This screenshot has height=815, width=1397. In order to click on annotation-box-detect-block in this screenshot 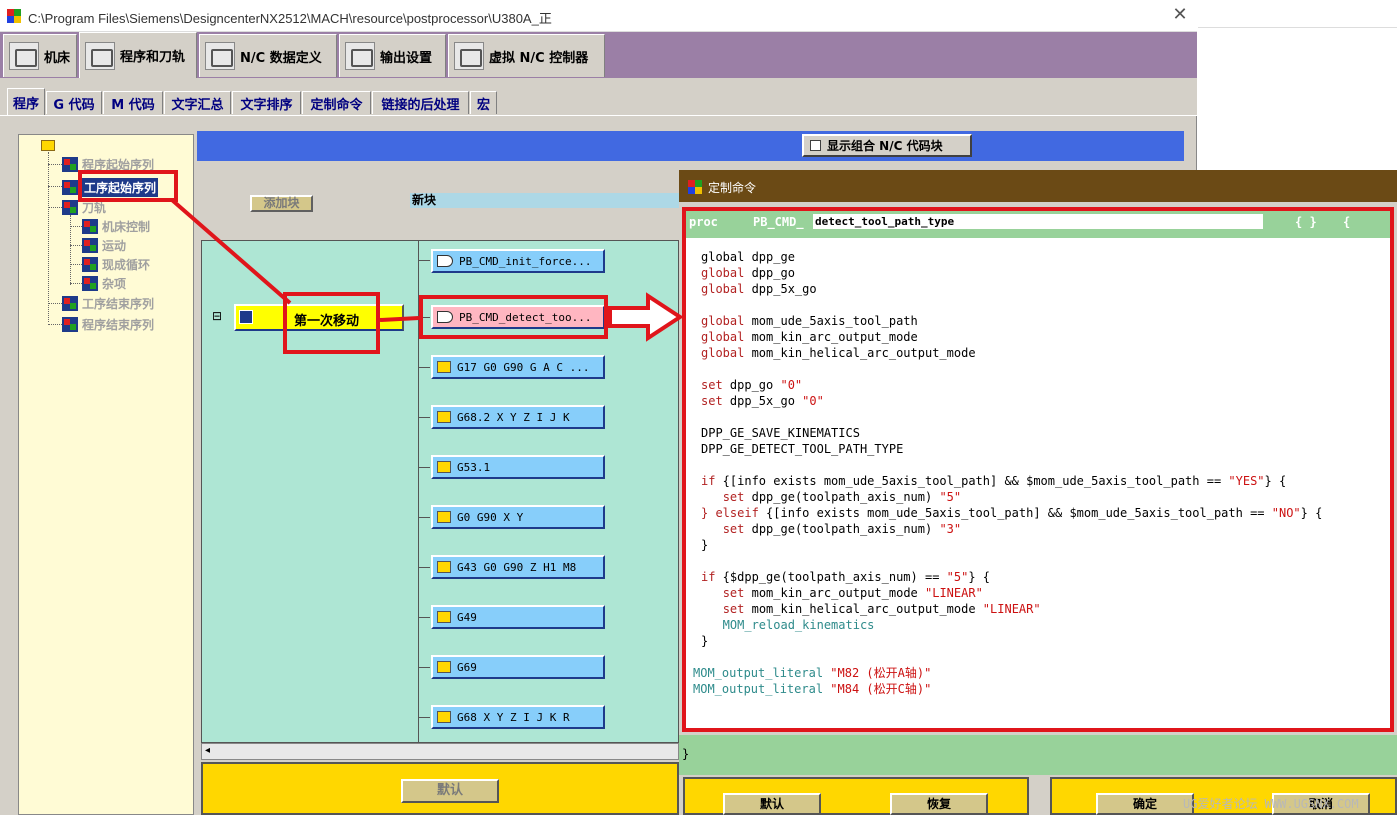, I will do `click(513, 317)`.